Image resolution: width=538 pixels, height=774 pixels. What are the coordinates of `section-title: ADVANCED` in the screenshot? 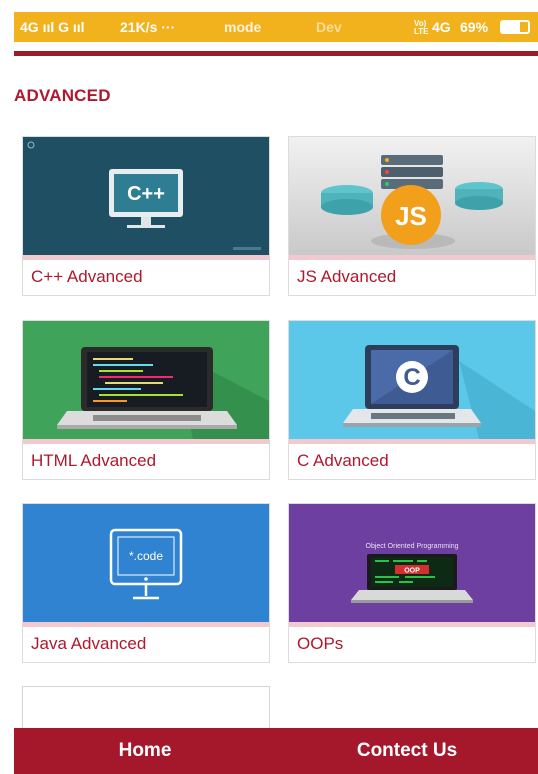 It's located at (62, 95).